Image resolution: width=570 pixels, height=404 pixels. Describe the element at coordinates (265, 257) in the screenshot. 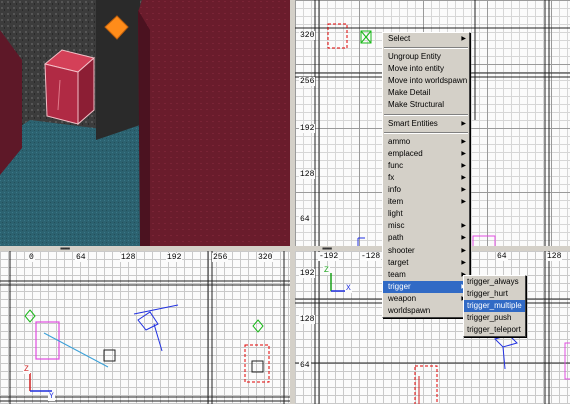

I see `xz-label-320: 320` at that location.